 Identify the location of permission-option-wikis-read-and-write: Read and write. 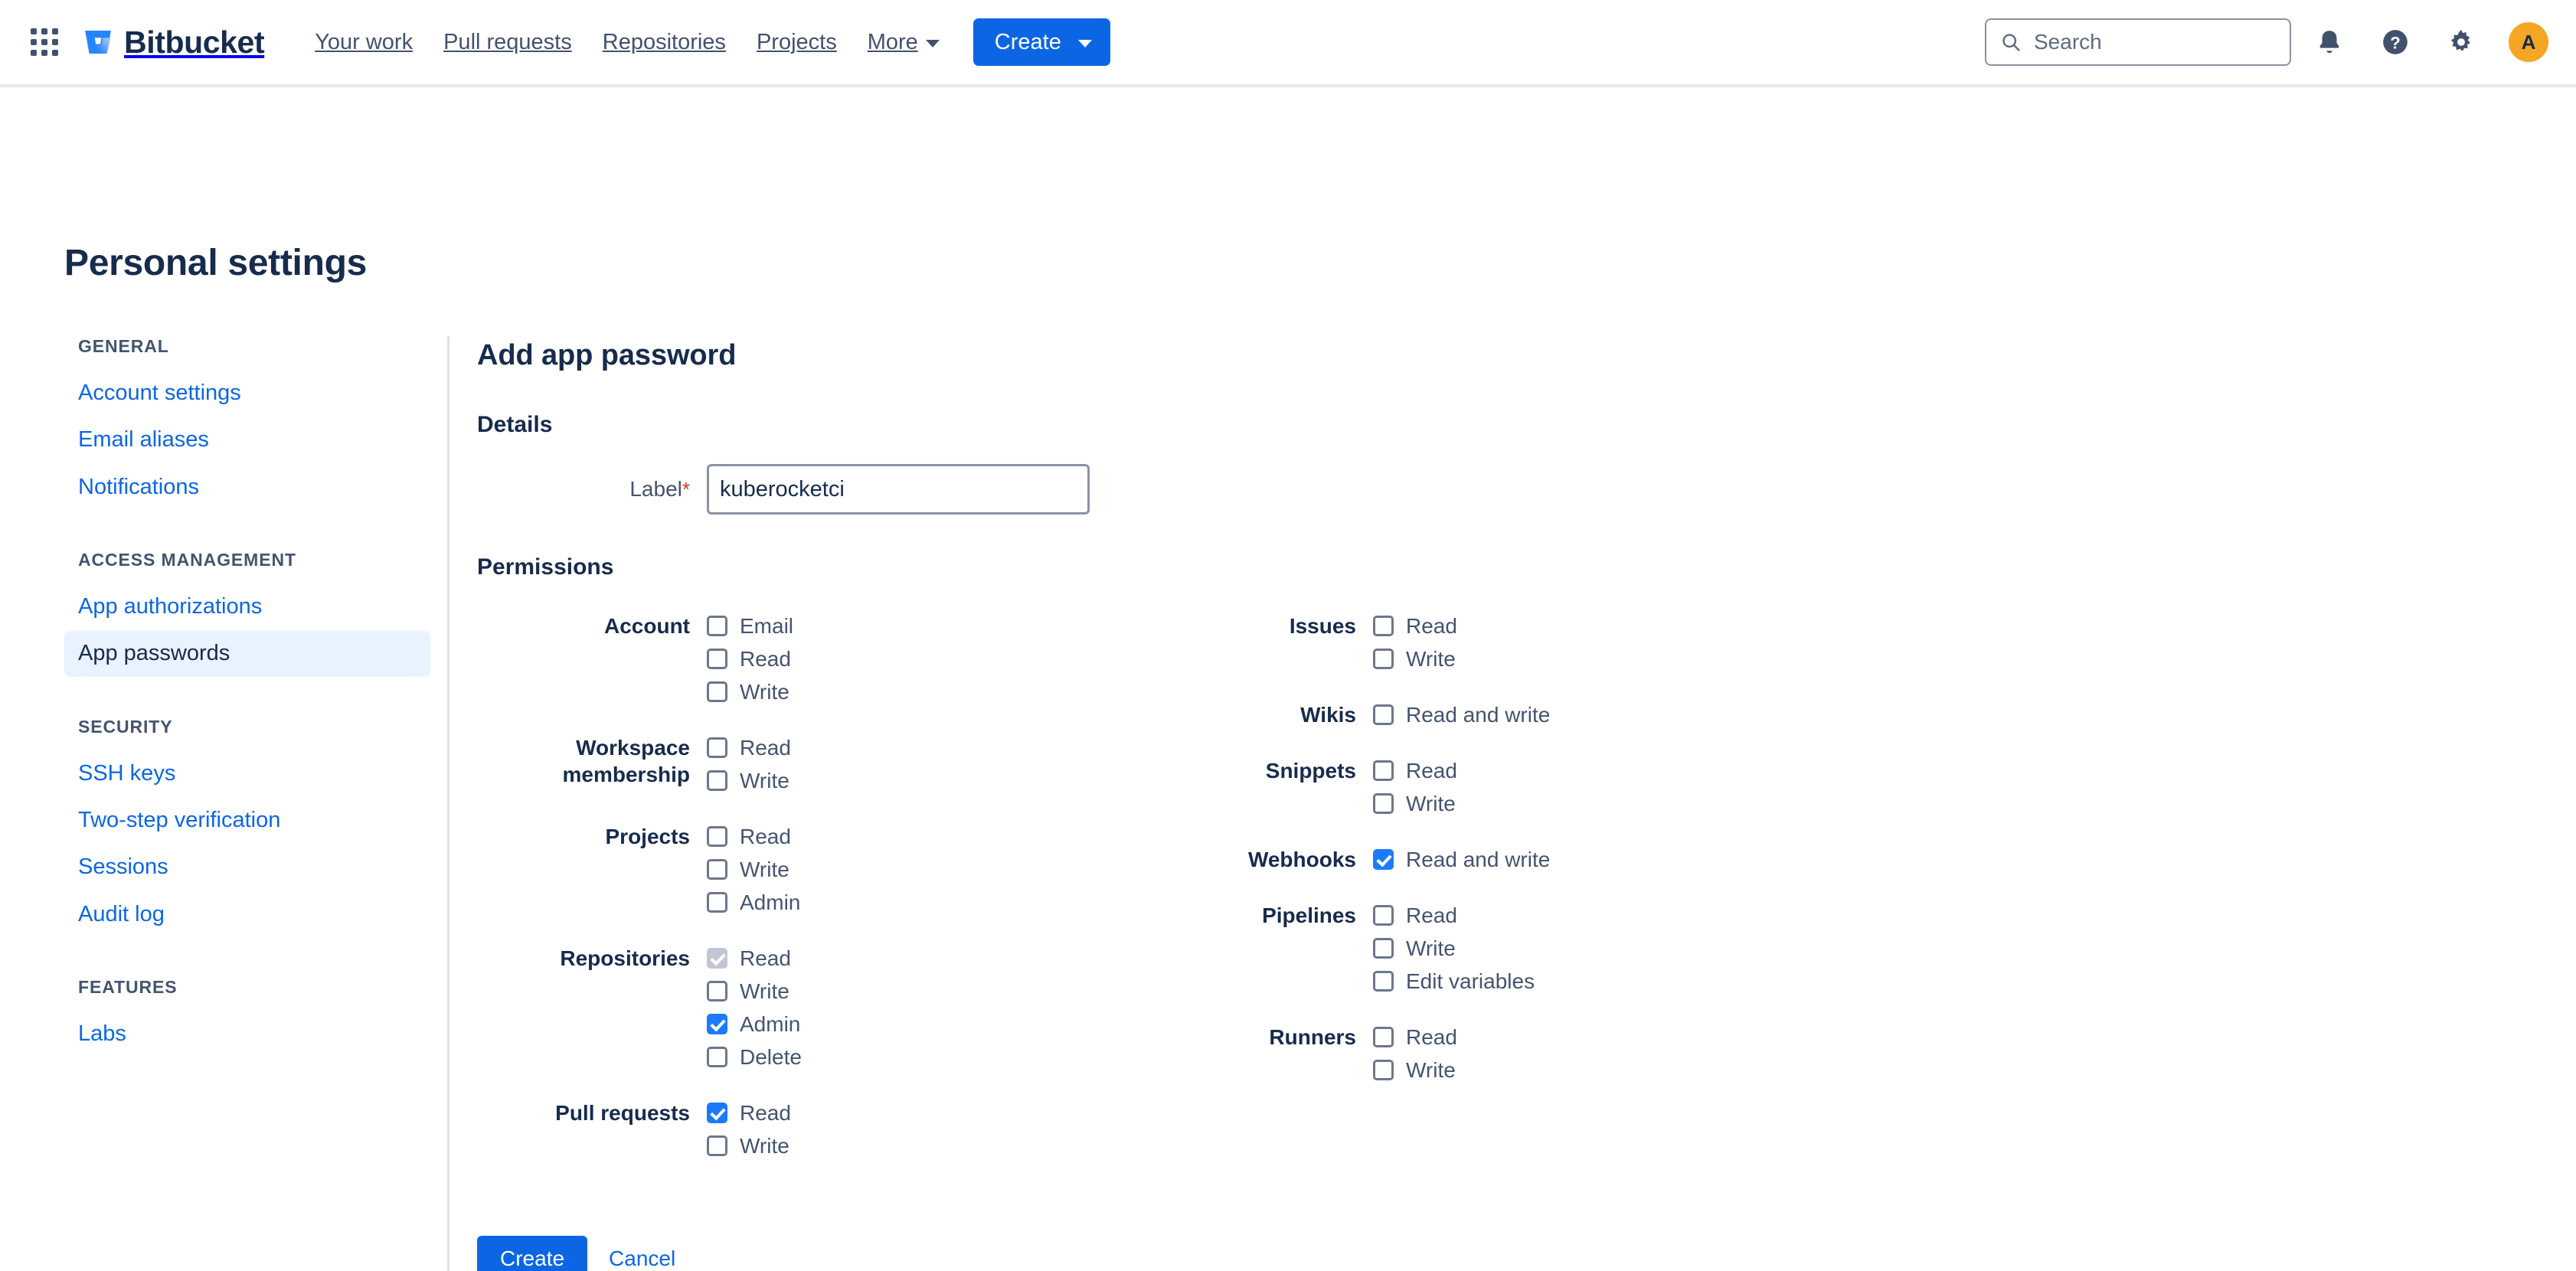
(1461, 715).